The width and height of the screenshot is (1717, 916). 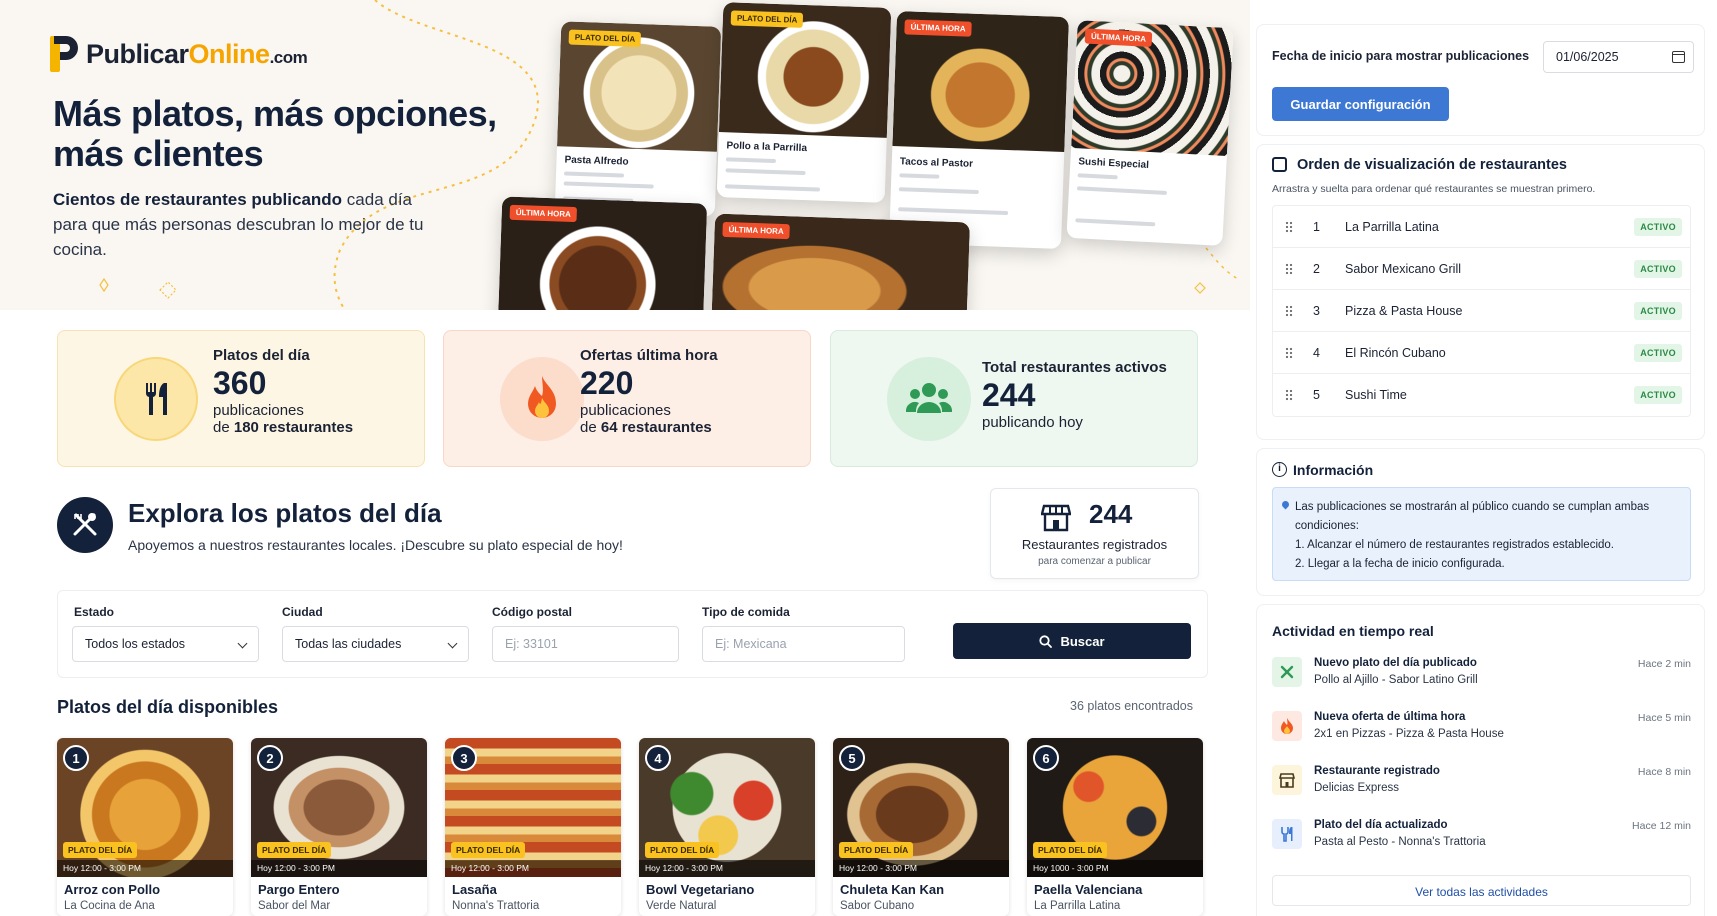 I want to click on registered-count: 244, so click(x=1111, y=514).